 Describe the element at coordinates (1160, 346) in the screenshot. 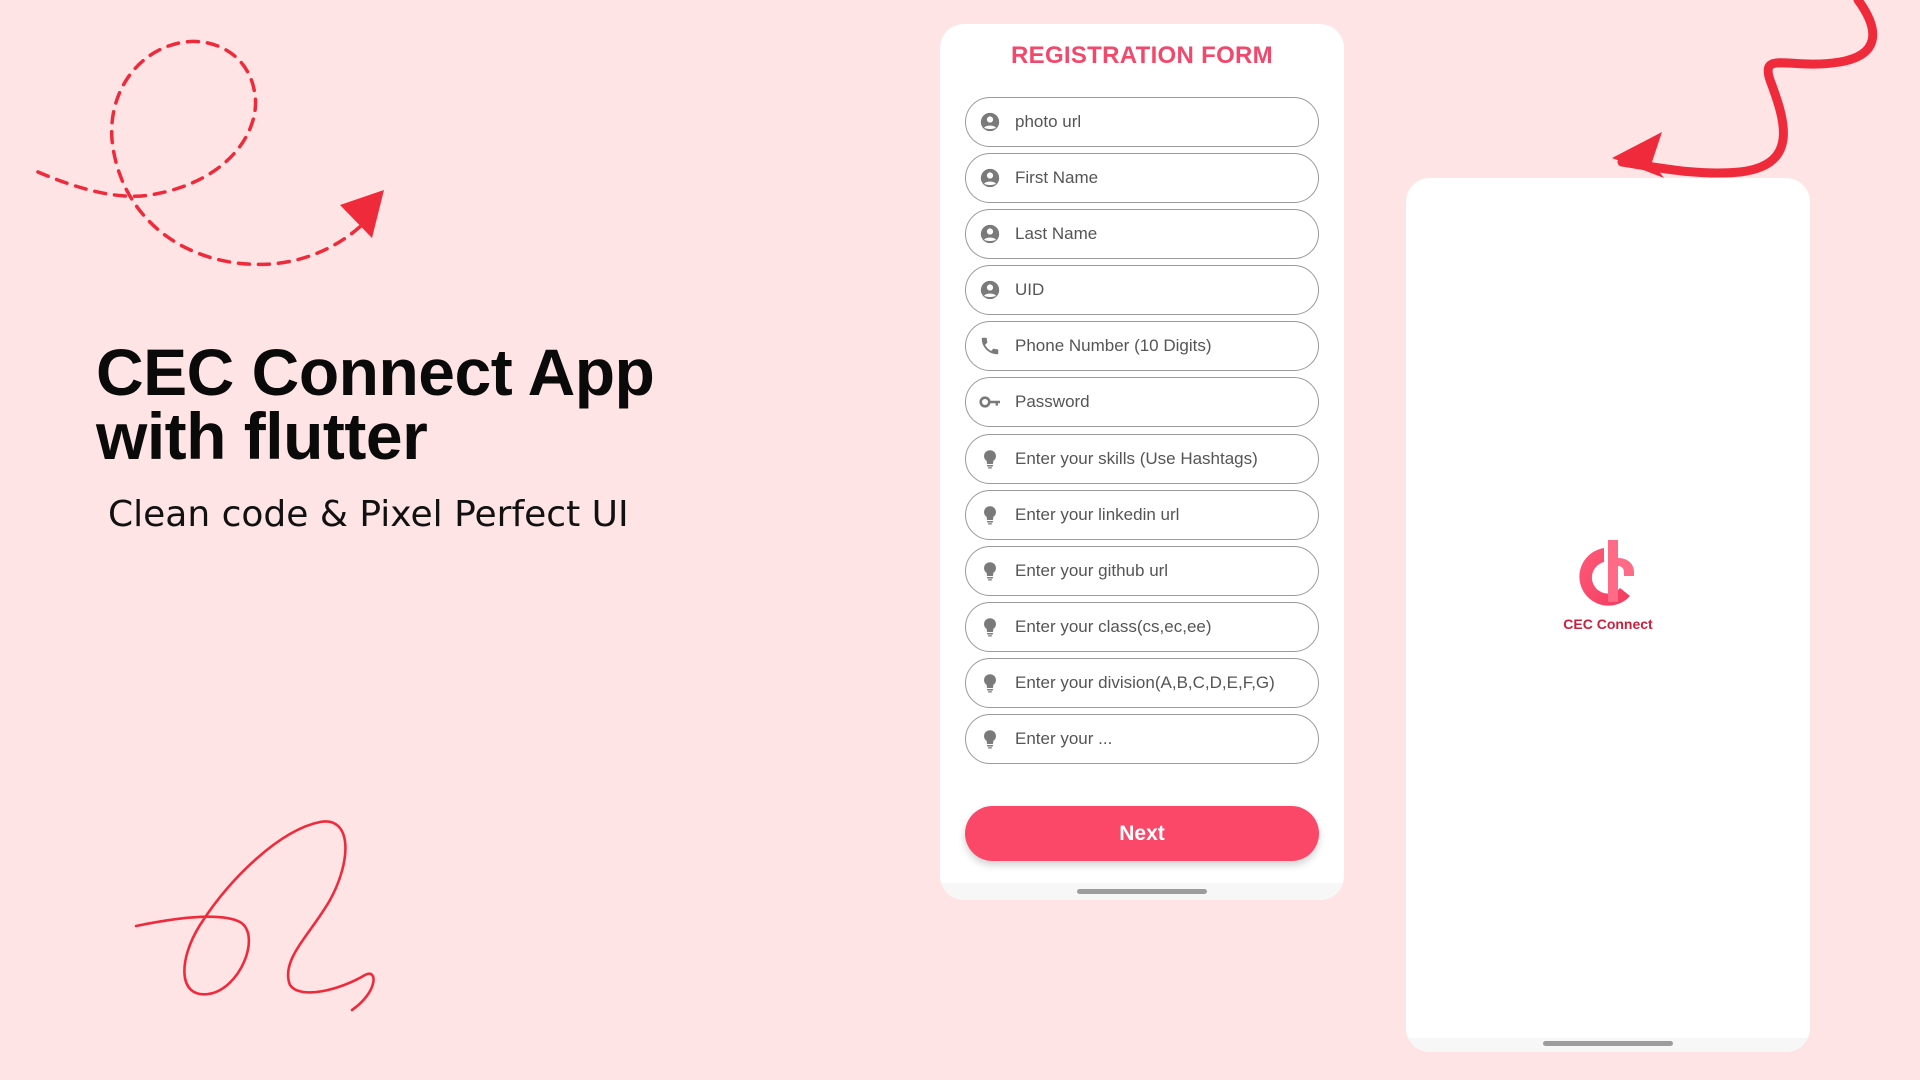

I see `phone-number-input` at that location.